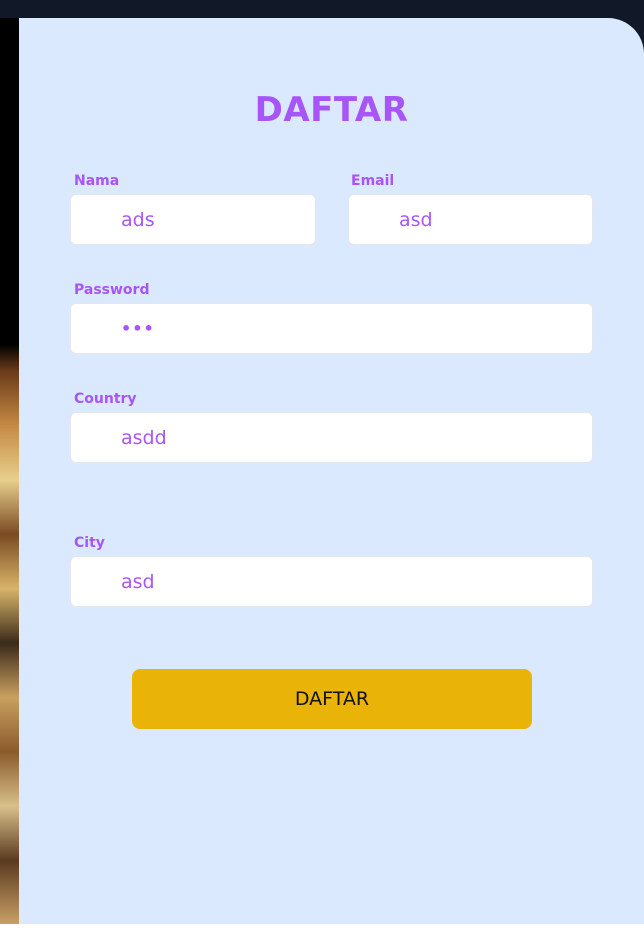  Describe the element at coordinates (97, 181) in the screenshot. I see `nama-label: Nama` at that location.